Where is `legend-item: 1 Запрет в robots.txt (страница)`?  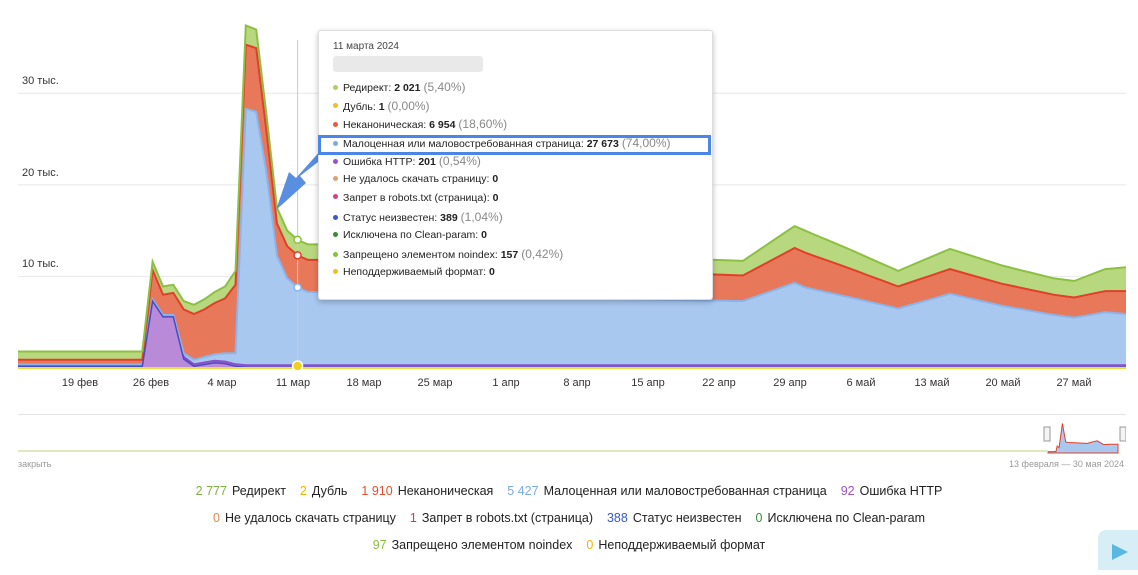
legend-item: 1 Запрет в robots.txt (страница) is located at coordinates (501, 518).